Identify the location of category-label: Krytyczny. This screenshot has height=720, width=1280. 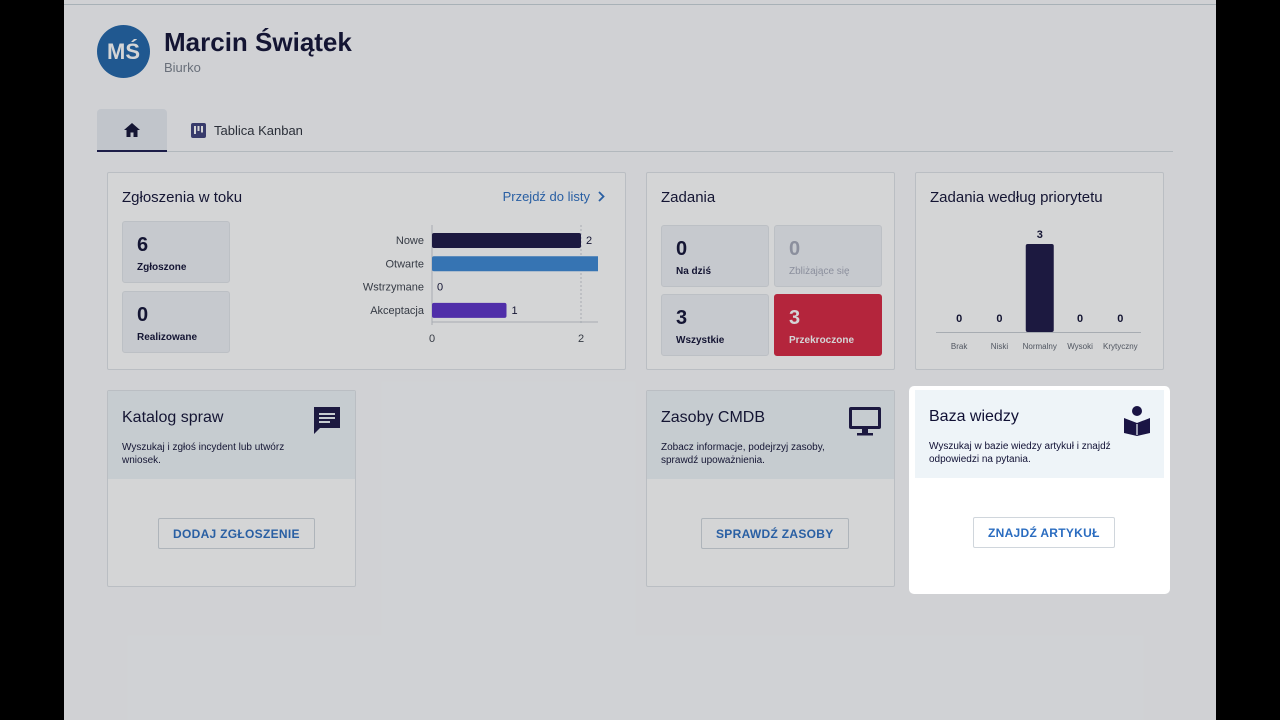
(1120, 346).